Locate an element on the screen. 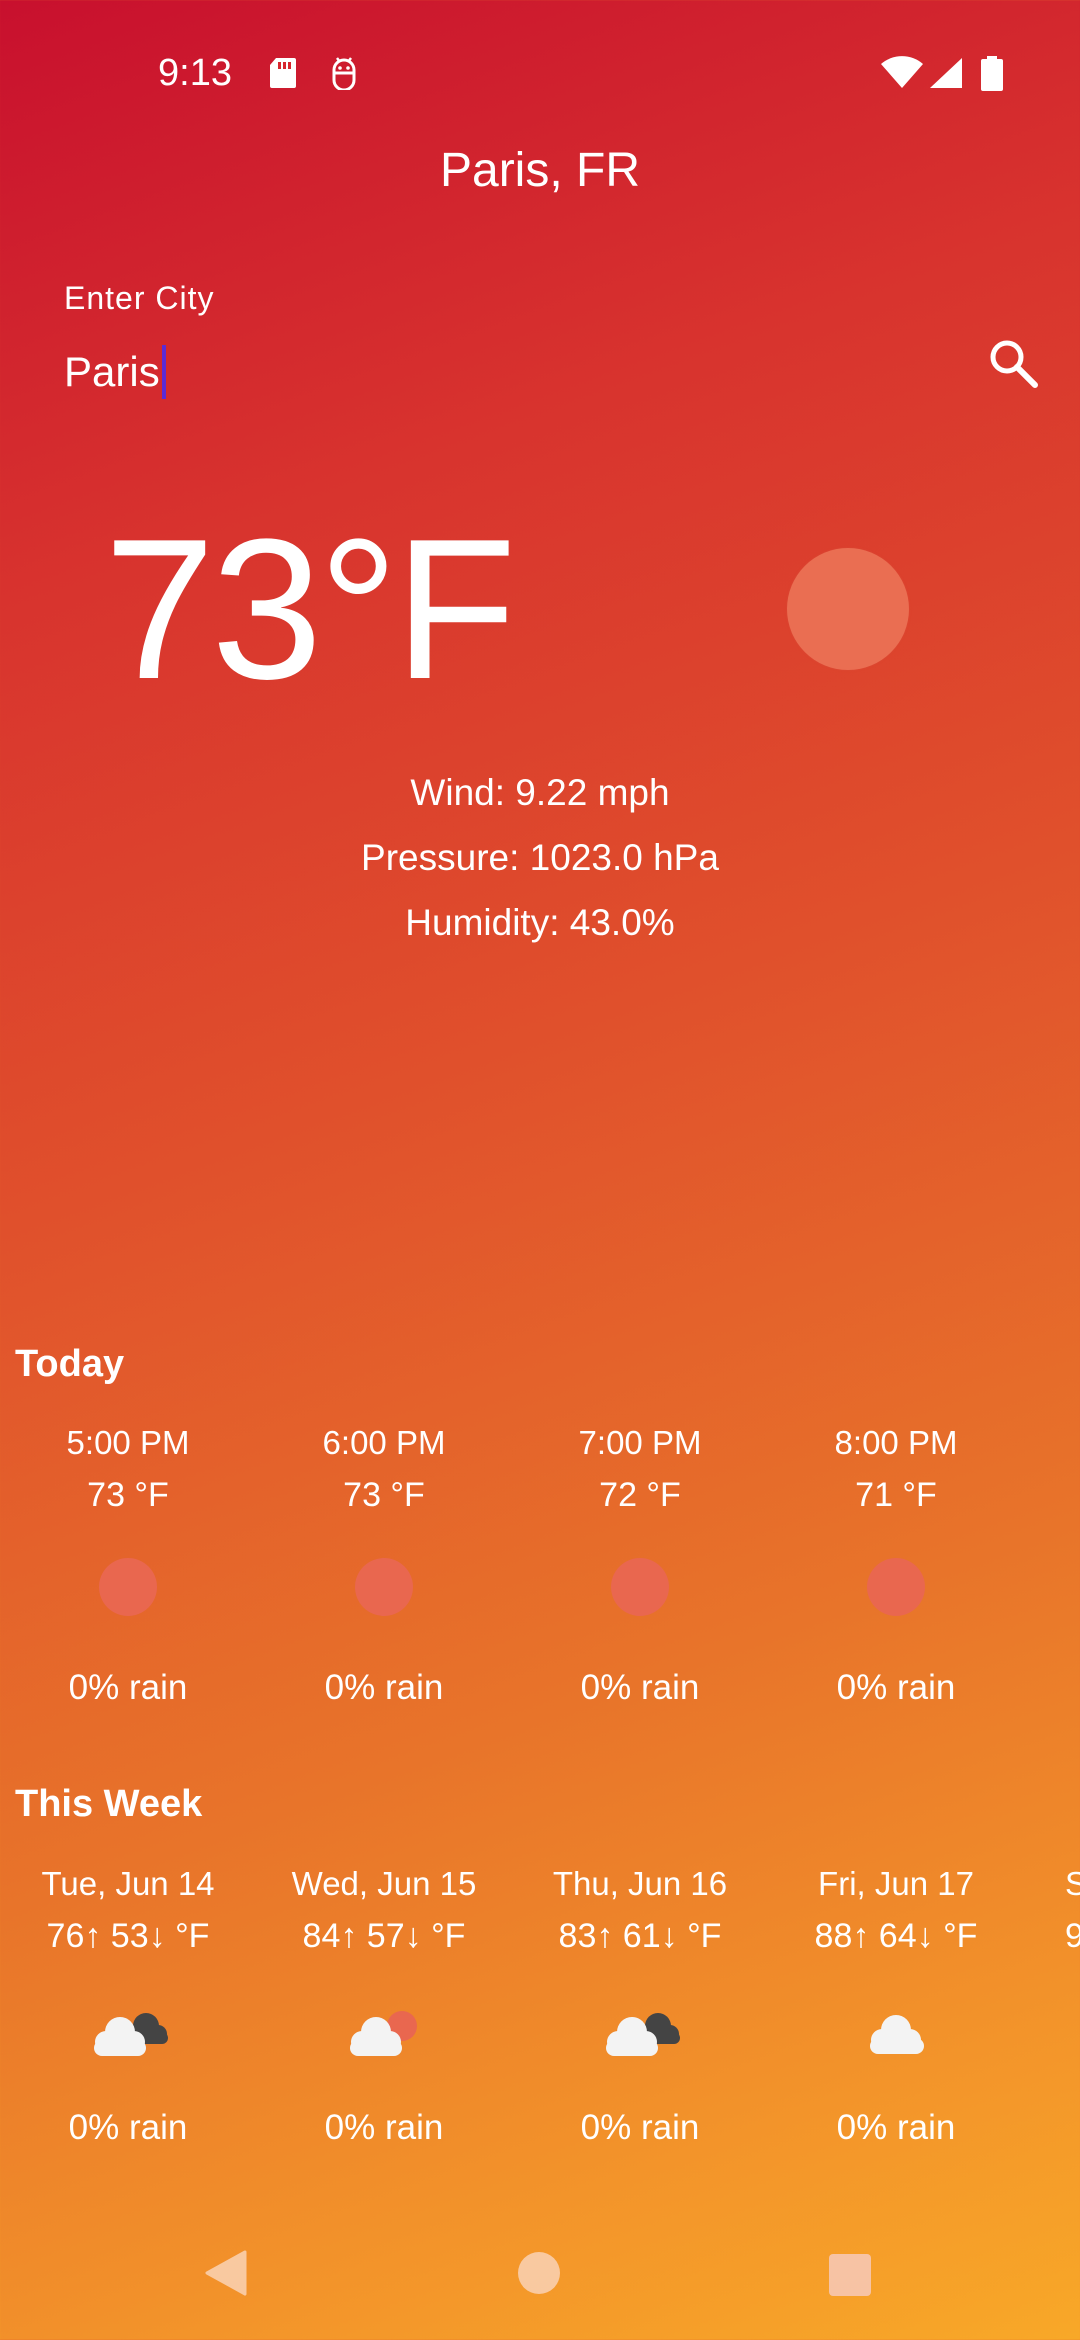  city-input: Paris is located at coordinates (115, 372).